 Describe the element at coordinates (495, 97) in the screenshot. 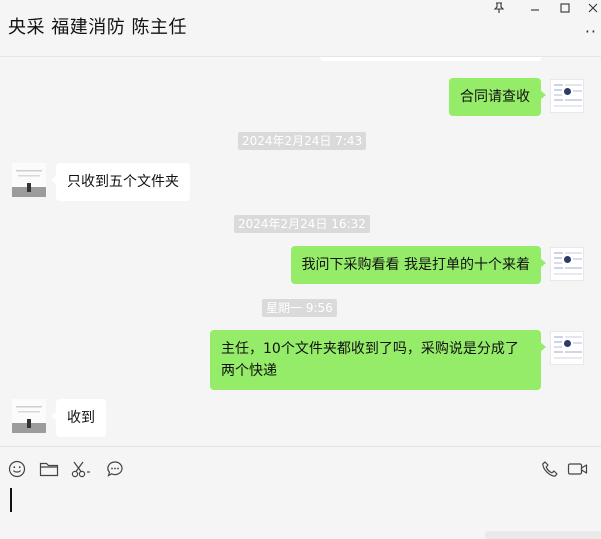

I see `message-text: 合同请查收` at that location.